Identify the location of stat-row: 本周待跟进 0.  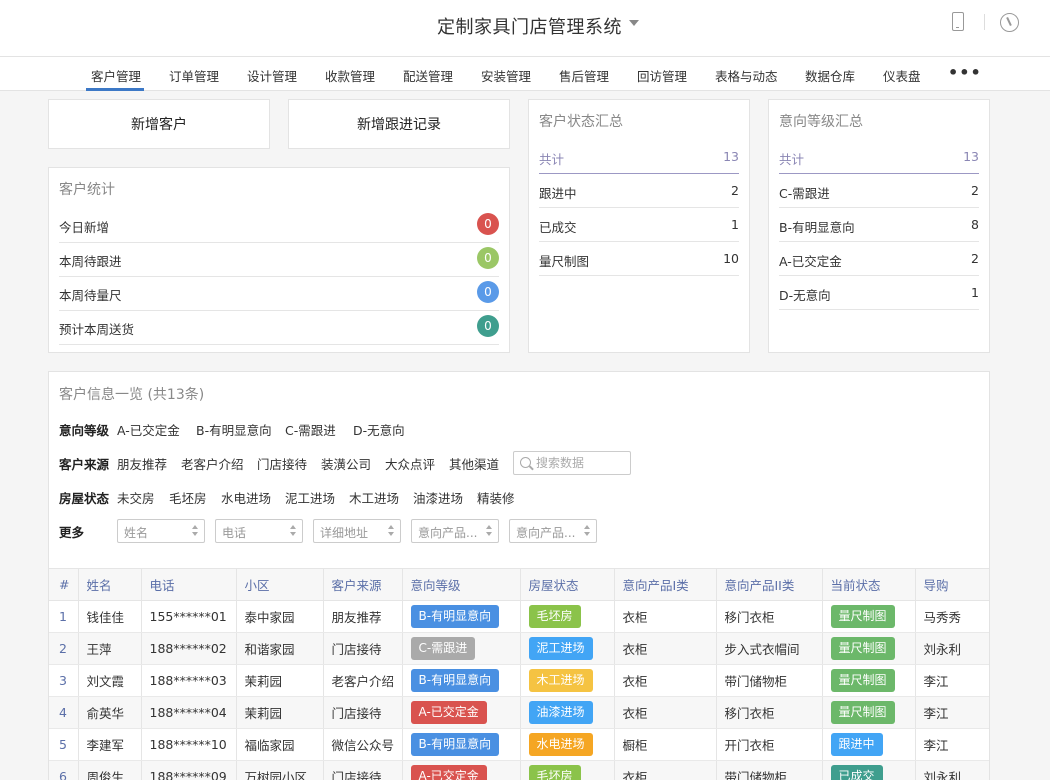
(279, 260).